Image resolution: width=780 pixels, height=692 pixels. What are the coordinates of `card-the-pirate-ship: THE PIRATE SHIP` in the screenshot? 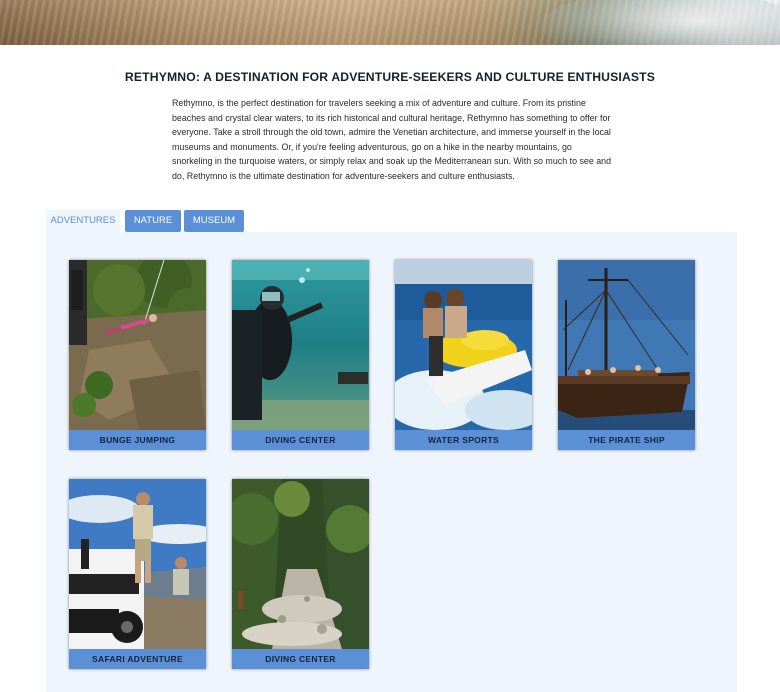 It's located at (626, 355).